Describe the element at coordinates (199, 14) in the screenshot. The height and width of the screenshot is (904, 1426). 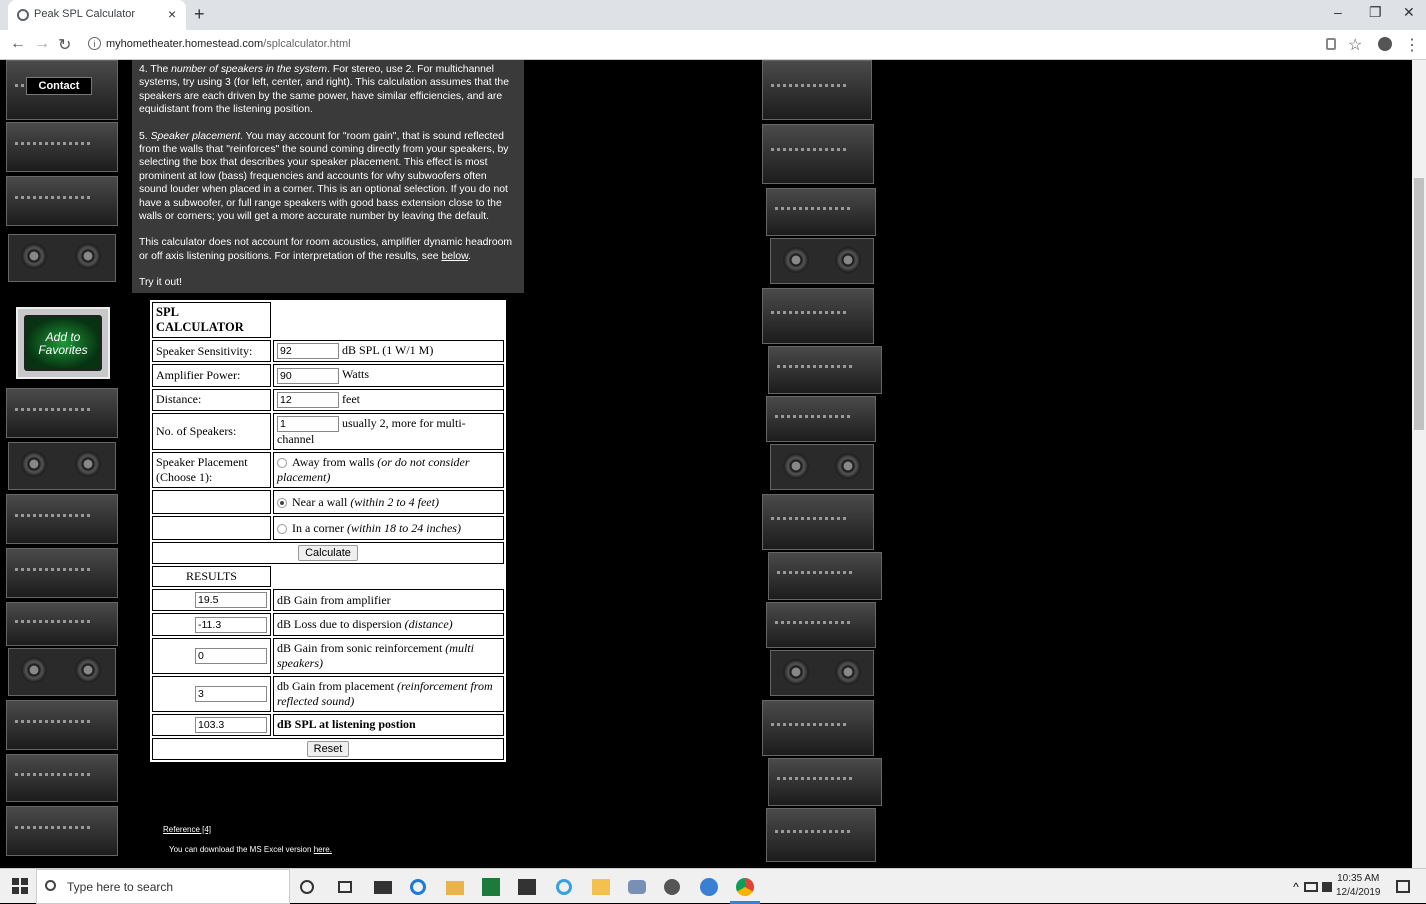
I see `new-tab-button: +` at that location.